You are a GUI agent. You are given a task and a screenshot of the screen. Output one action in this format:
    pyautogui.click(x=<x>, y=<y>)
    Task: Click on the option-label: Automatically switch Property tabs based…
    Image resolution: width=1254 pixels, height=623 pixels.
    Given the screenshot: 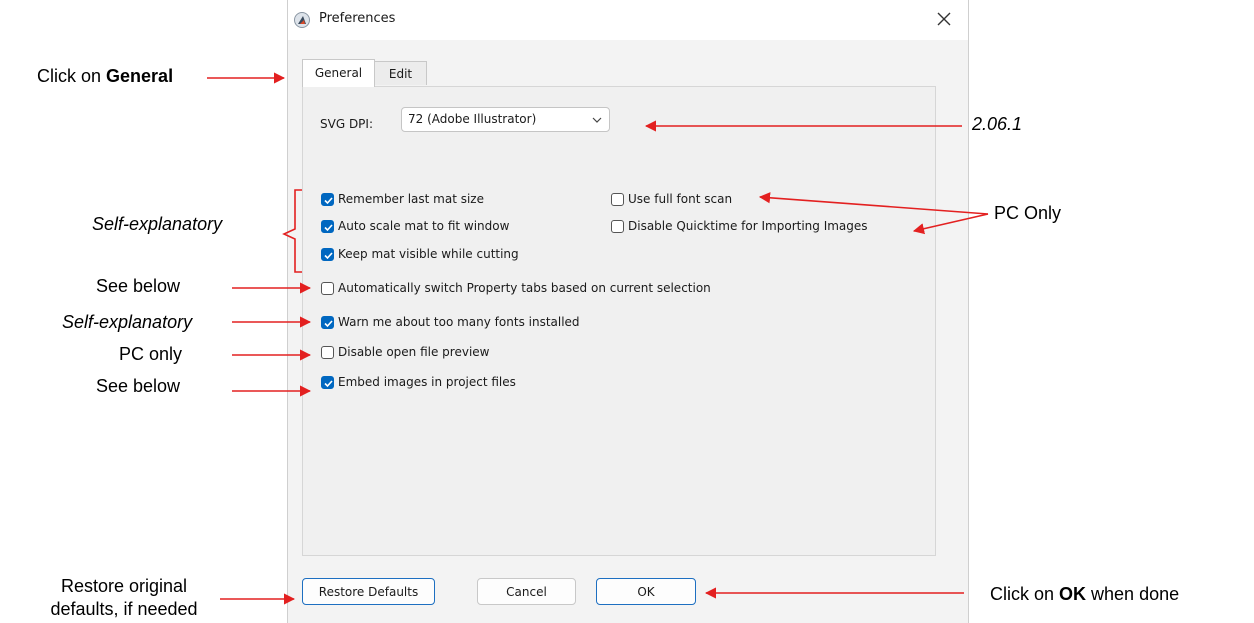 What is the action you would take?
    pyautogui.click(x=524, y=288)
    